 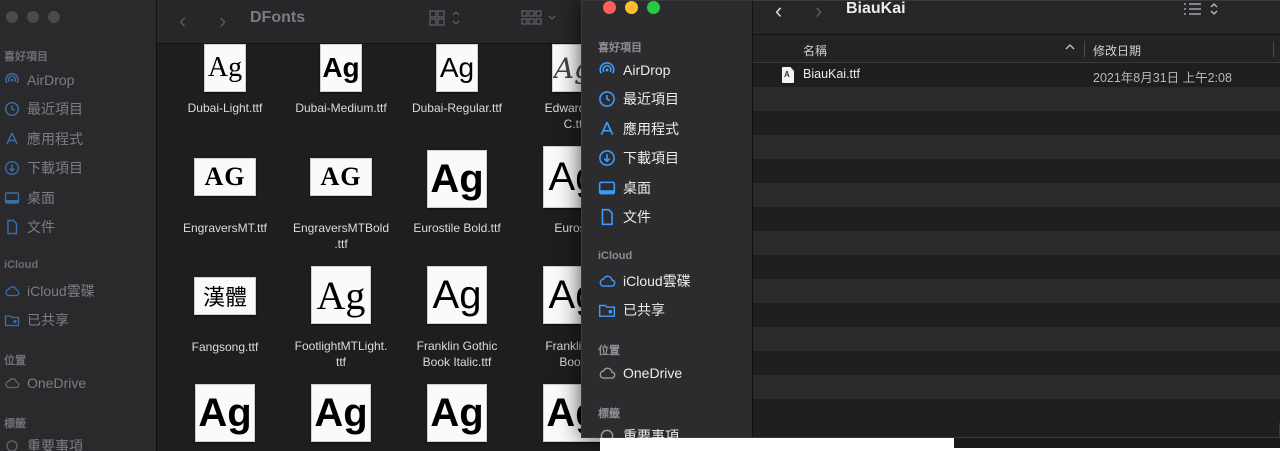 What do you see at coordinates (607, 129) in the screenshot?
I see `apps-icon` at bounding box center [607, 129].